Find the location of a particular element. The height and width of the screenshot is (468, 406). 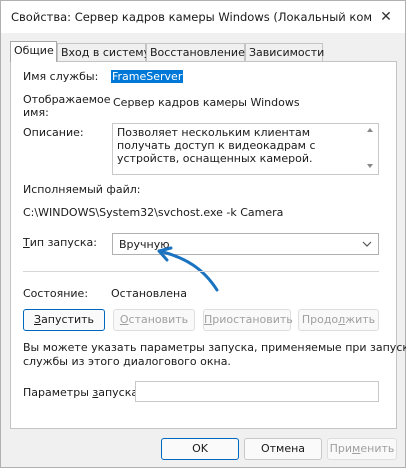

display-name-value: Сервер кадров камеры Windows is located at coordinates (206, 102).